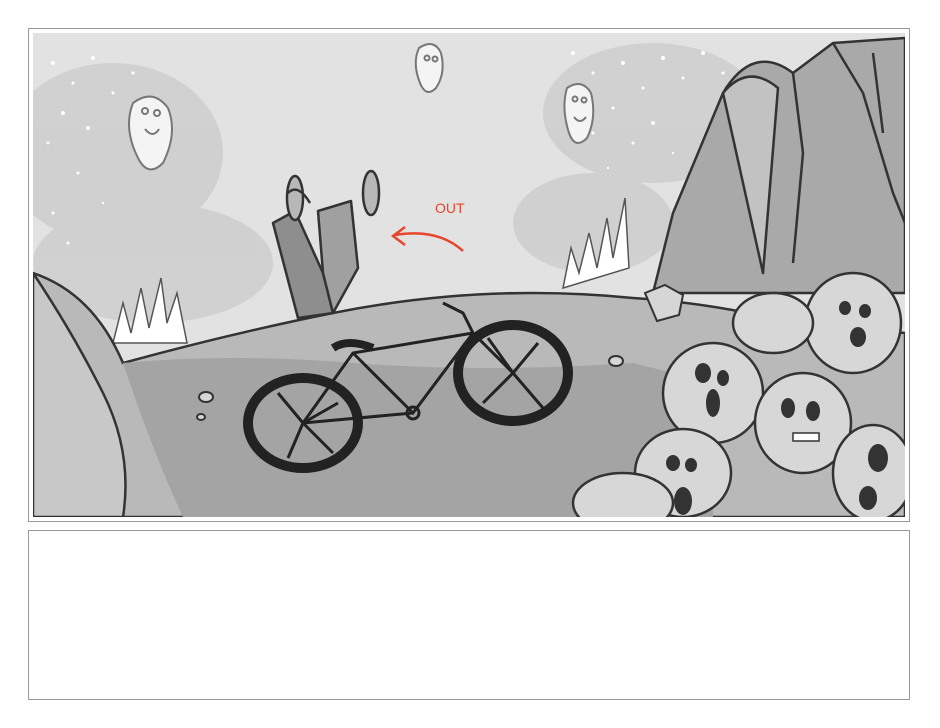 The height and width of the screenshot is (728, 940). Describe the element at coordinates (429, 68) in the screenshot. I see `ghost-top` at that location.